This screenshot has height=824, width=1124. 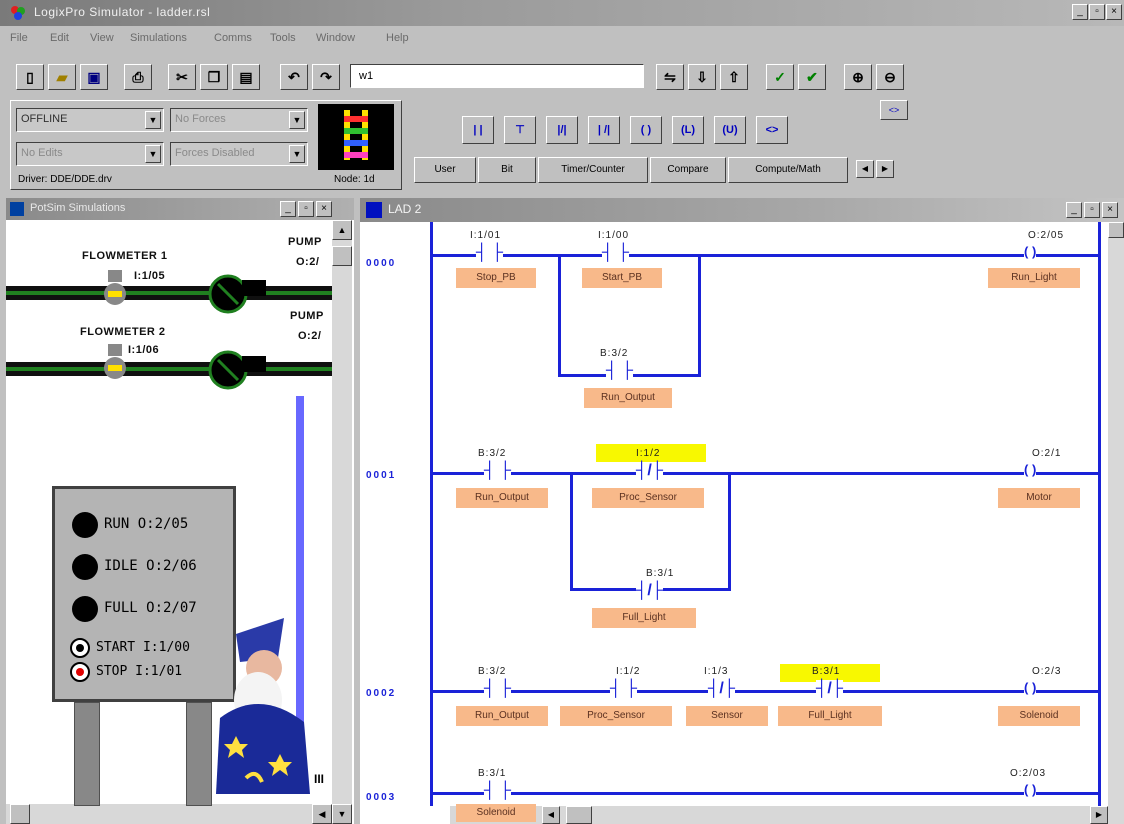 What do you see at coordinates (894, 110) in the screenshot?
I see `collapse-icon: <>` at bounding box center [894, 110].